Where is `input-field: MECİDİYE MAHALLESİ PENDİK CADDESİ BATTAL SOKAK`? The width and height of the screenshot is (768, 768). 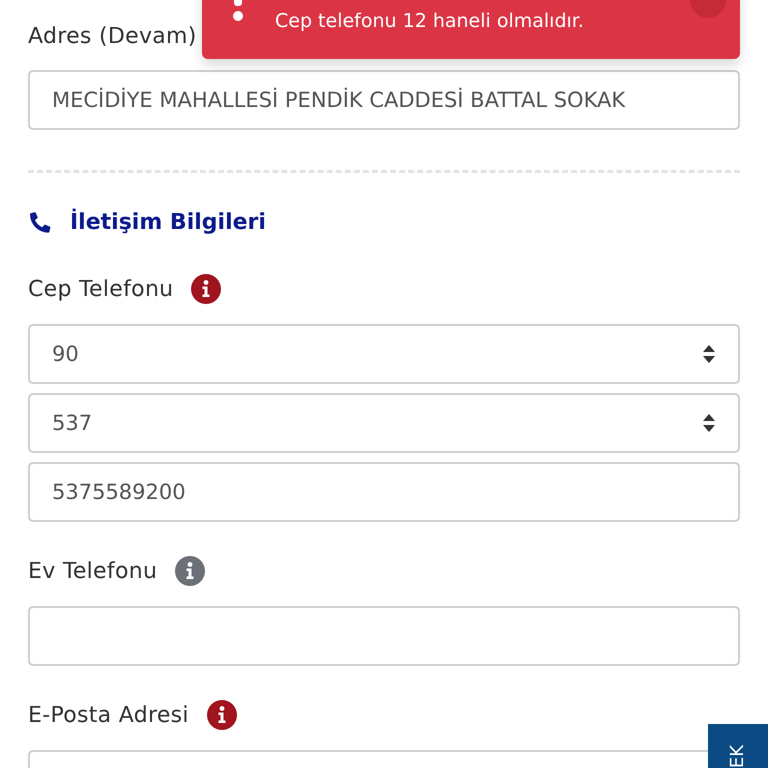
input-field: MECİDİYE MAHALLESİ PENDİK CADDESİ BATTAL SOKAK is located at coordinates (384, 100).